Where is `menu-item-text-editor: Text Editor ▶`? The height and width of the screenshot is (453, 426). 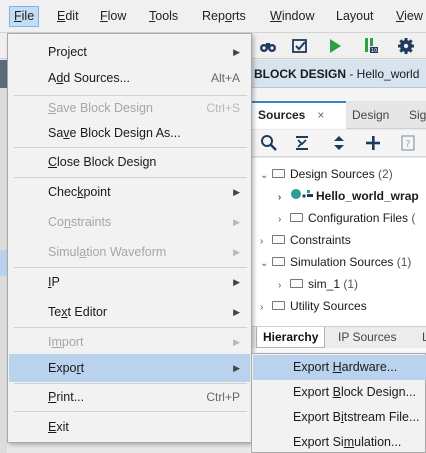 menu-item-text-editor: Text Editor ▶ is located at coordinates (129, 312).